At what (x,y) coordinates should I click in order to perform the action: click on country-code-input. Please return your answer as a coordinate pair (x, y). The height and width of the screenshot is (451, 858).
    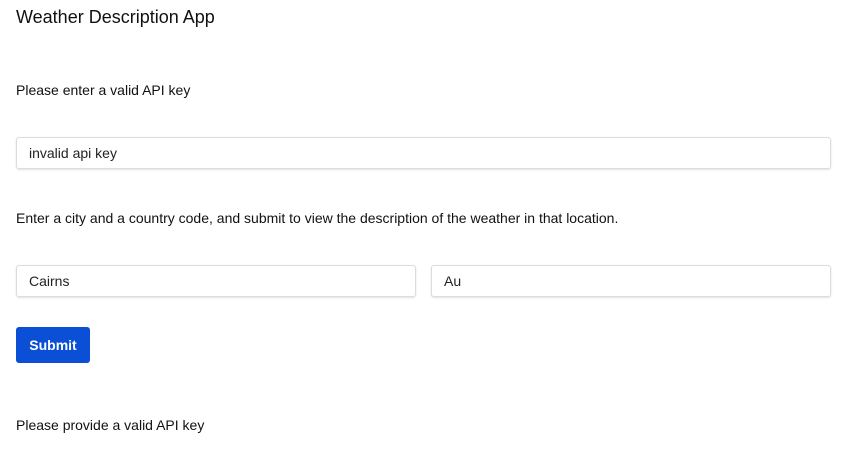
    Looking at the image, I should click on (631, 281).